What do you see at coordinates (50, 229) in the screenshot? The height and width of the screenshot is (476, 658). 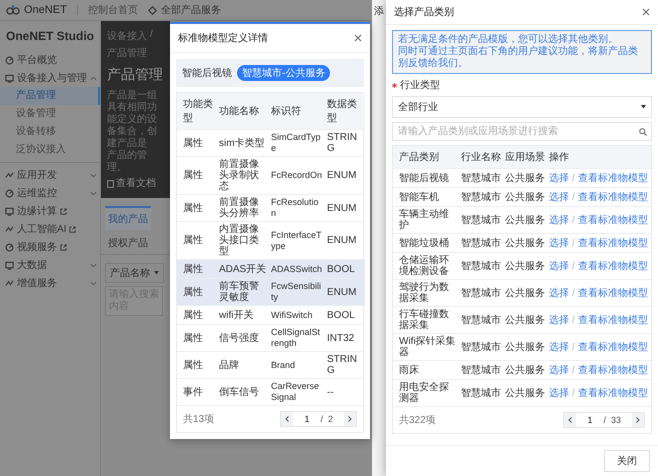 I see `sidebar-item: 人工智能AI` at bounding box center [50, 229].